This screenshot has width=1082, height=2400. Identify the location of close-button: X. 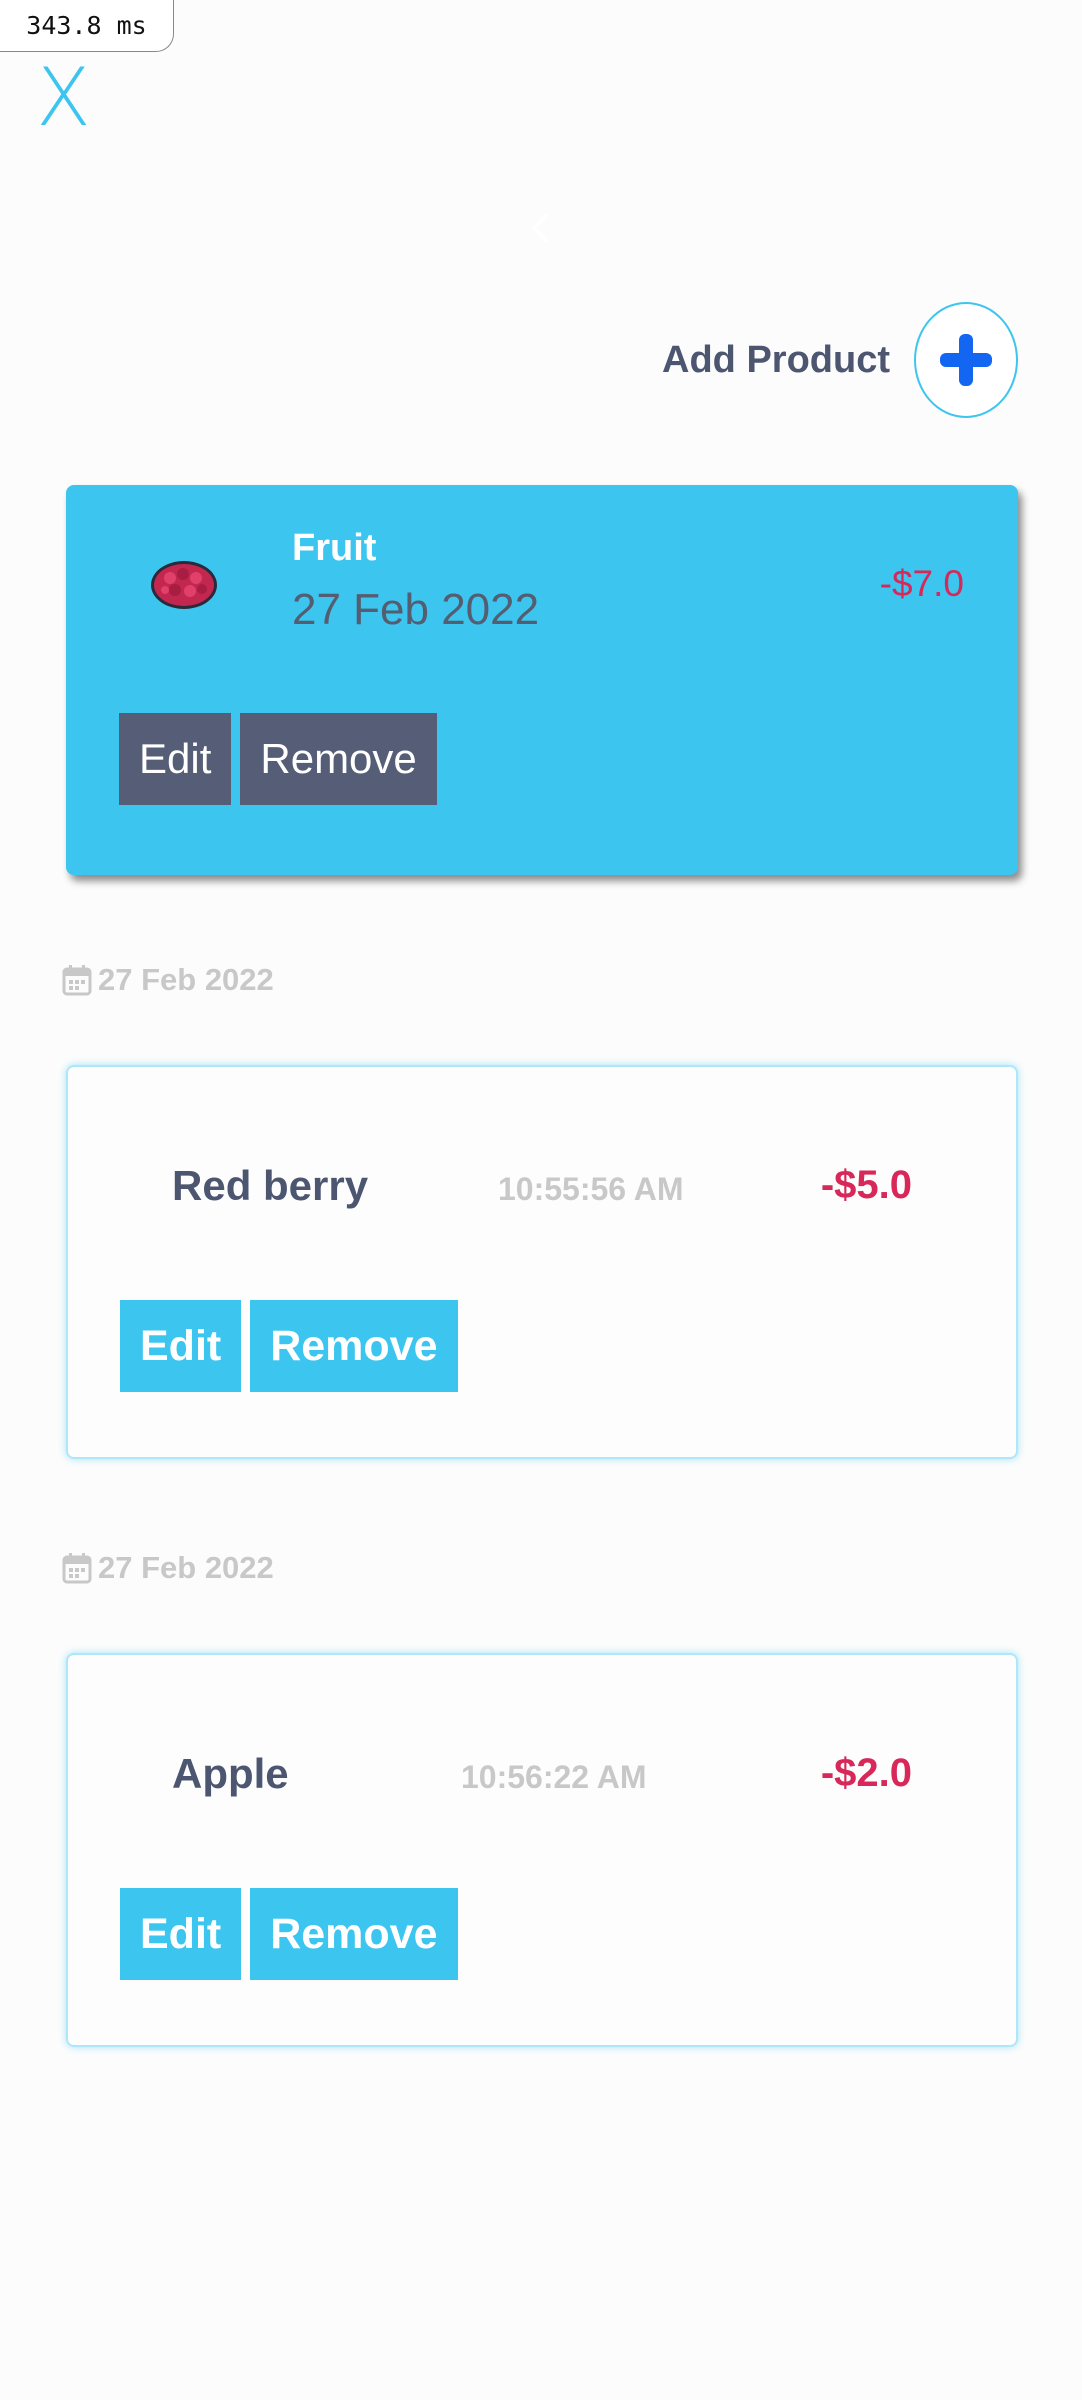
(68, 98).